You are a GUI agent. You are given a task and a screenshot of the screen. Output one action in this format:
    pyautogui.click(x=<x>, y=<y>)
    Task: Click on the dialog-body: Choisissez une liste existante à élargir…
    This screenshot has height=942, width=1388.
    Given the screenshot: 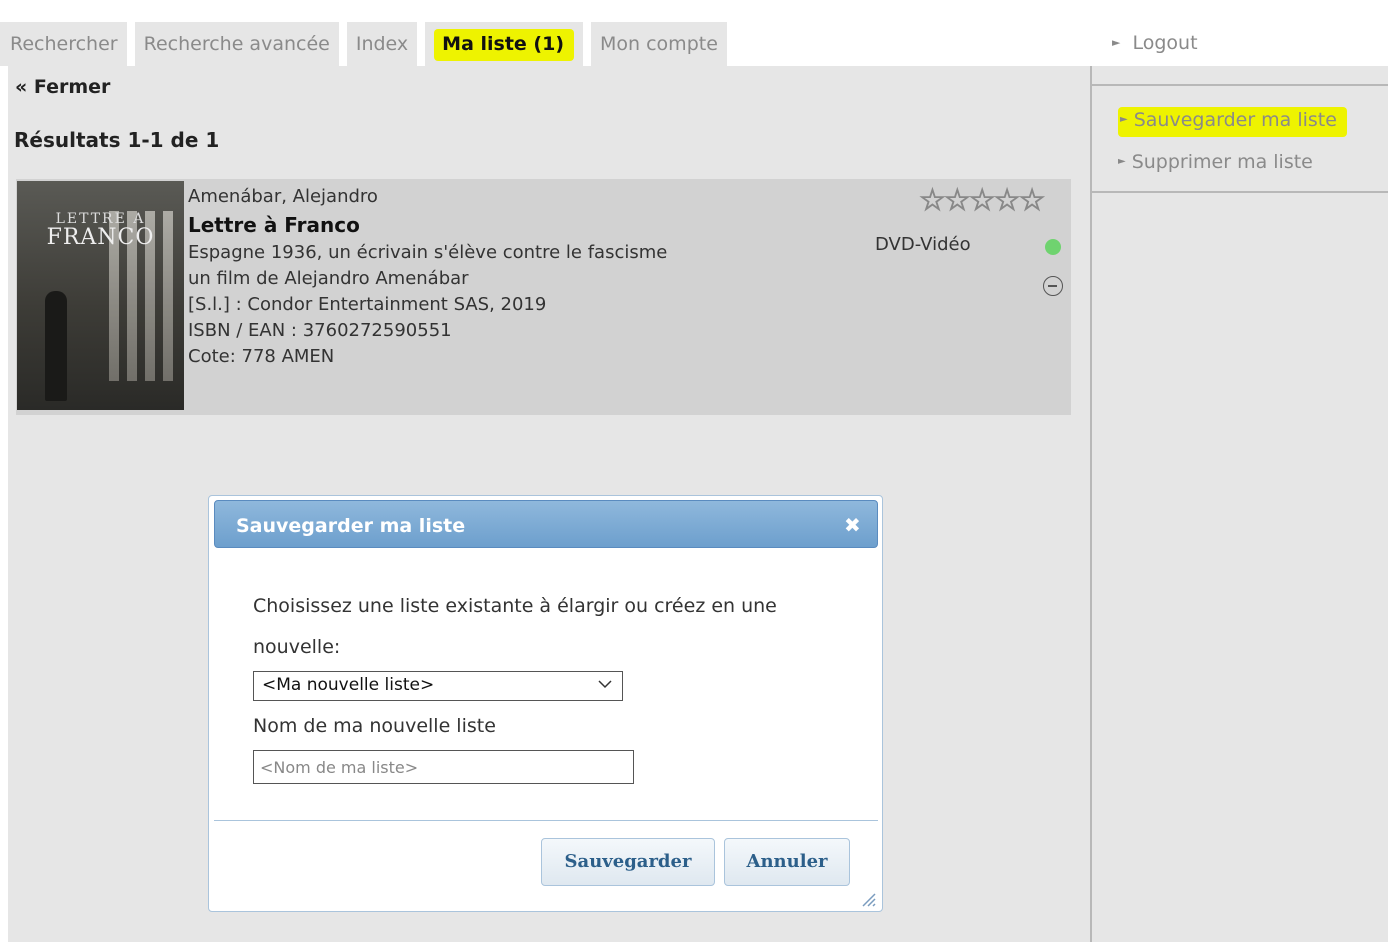 What is the action you would take?
    pyautogui.click(x=553, y=627)
    